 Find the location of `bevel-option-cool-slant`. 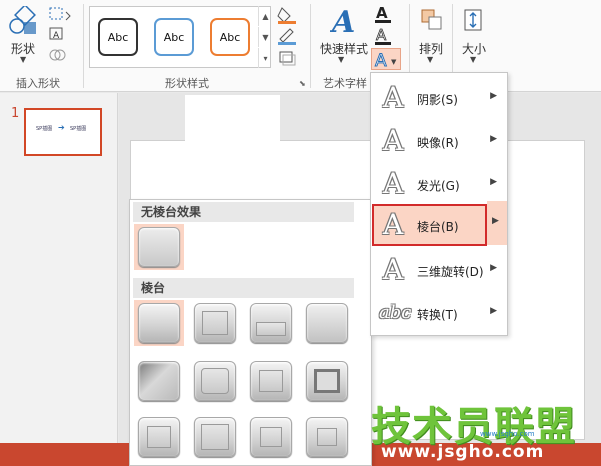

bevel-option-cool-slant is located at coordinates (327, 323).